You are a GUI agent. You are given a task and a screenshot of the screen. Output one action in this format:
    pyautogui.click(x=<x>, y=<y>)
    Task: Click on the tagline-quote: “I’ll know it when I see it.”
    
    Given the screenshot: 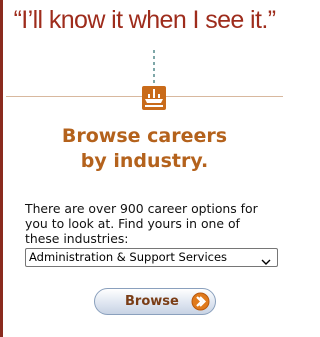 What is the action you would take?
    pyautogui.click(x=144, y=20)
    